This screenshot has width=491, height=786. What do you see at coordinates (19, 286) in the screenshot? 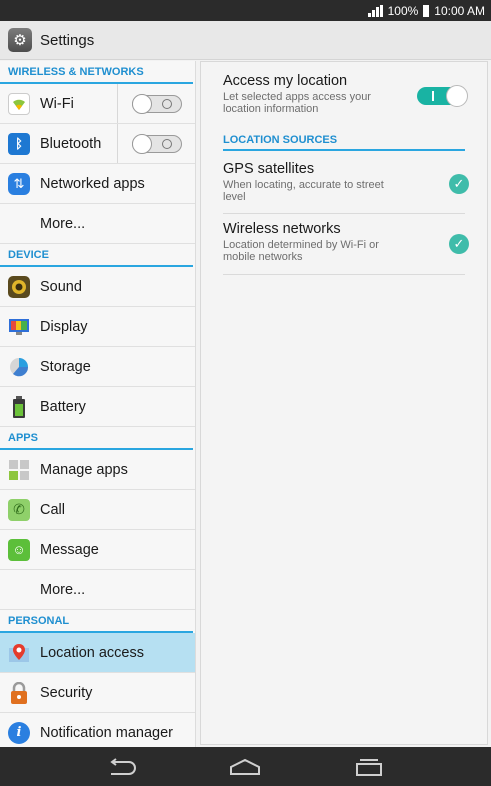
I see `speaker-icon` at bounding box center [19, 286].